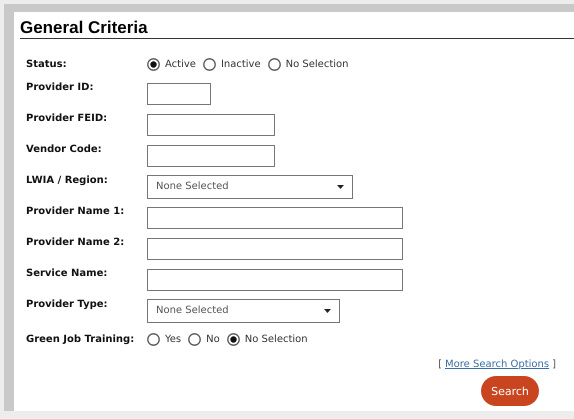 This screenshot has width=574, height=419. I want to click on bracket: [, so click(440, 364).